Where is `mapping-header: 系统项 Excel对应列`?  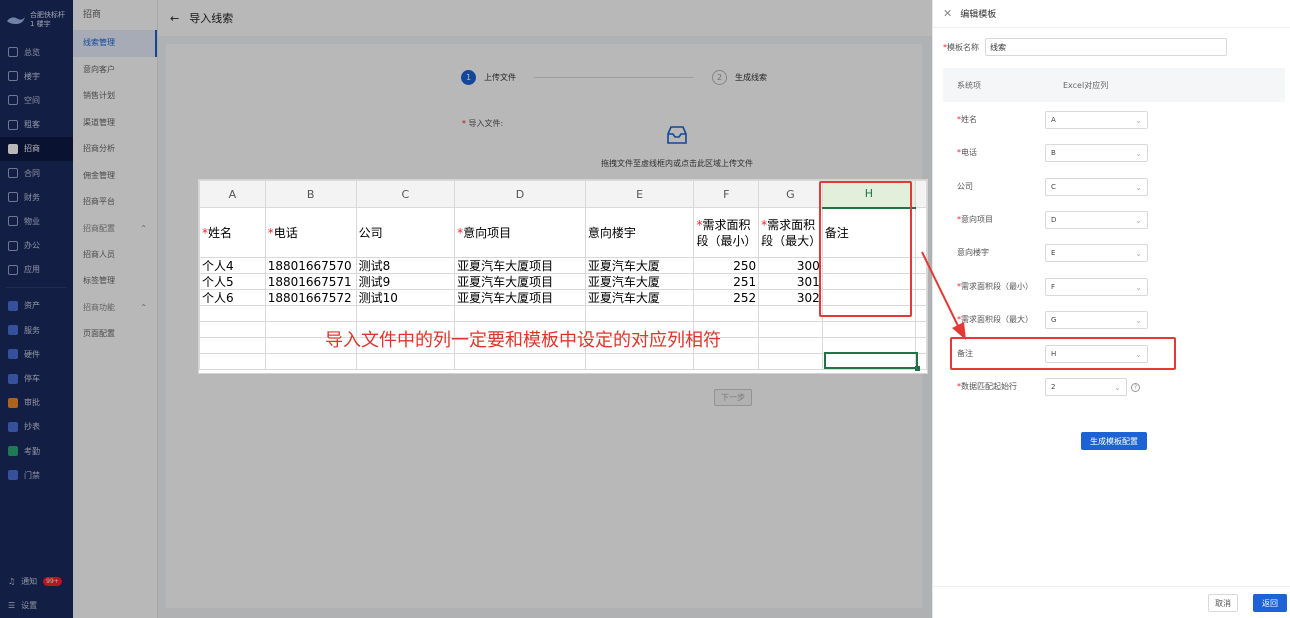
mapping-header: 系统项 Excel对应列 is located at coordinates (1114, 85).